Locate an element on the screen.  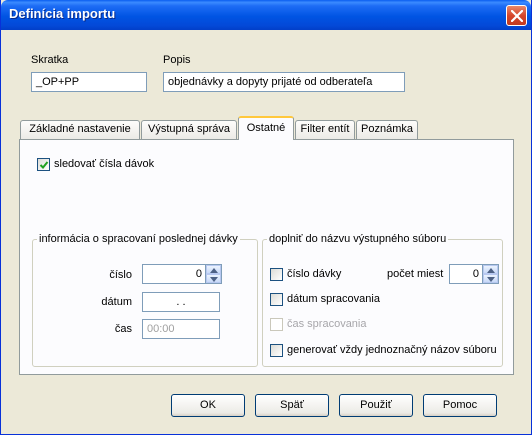
generovat-checkbox is located at coordinates (276, 350).